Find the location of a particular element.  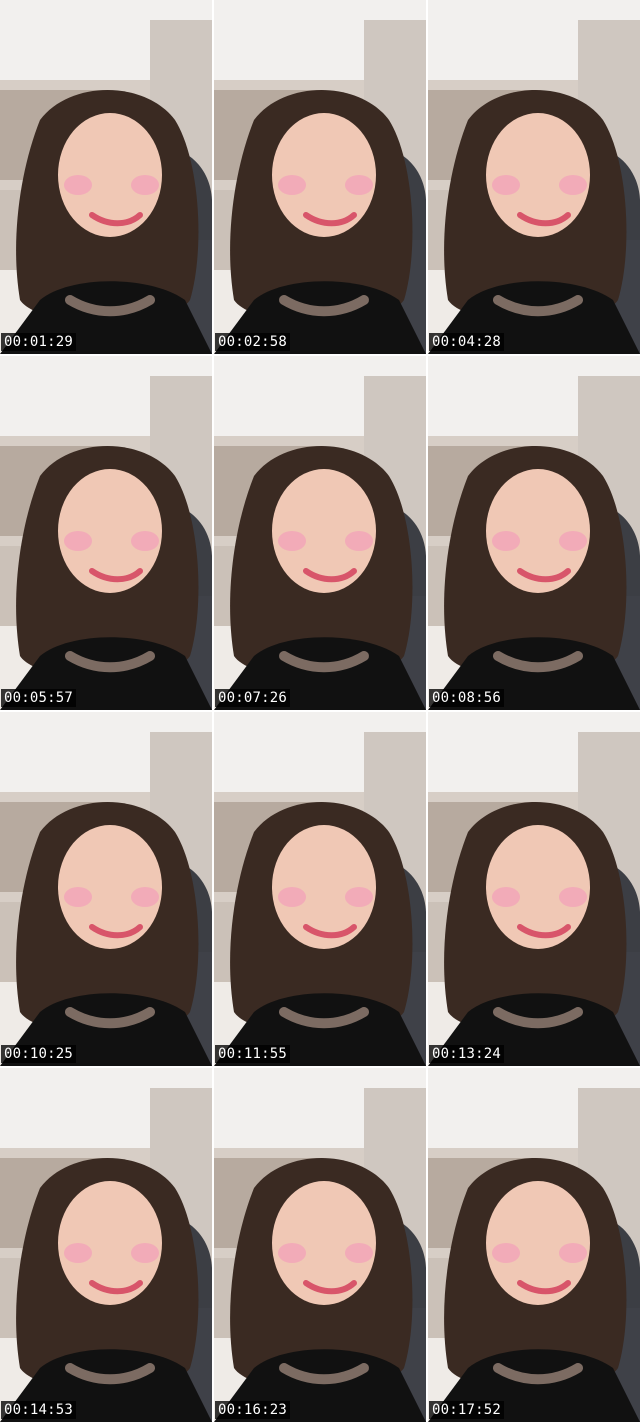

video-thumbnail: 00:16:23 is located at coordinates (320, 1245).